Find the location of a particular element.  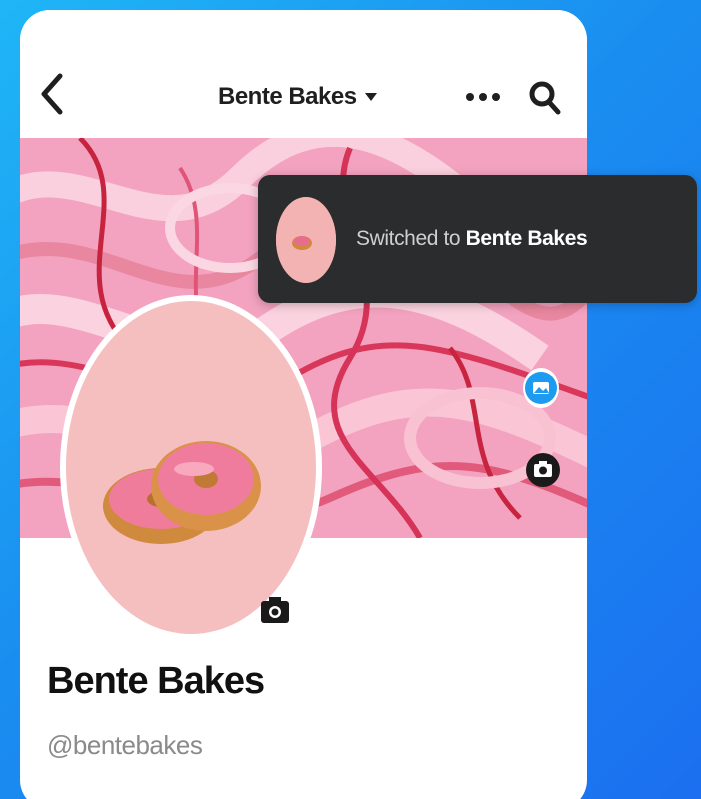

toast-account-name: Bente Bakes is located at coordinates (526, 238).